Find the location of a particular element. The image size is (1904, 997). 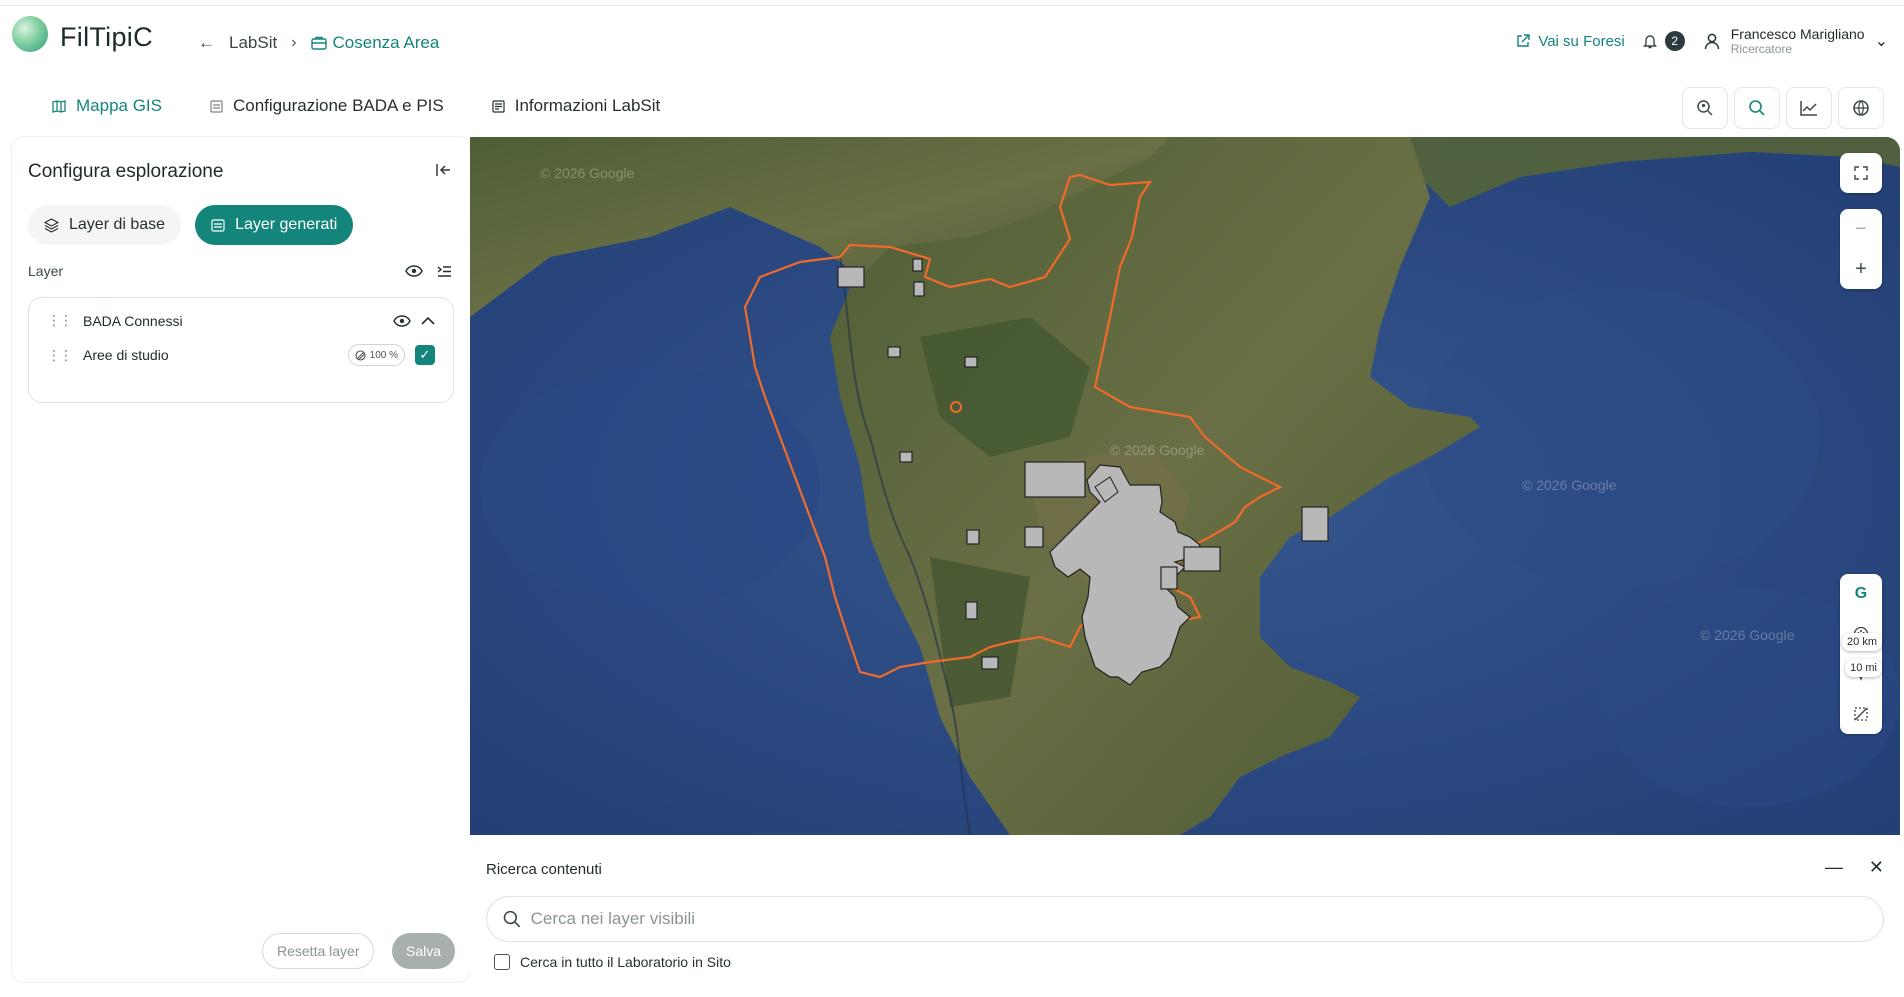

tab-label: Mappa GIS is located at coordinates (119, 105).